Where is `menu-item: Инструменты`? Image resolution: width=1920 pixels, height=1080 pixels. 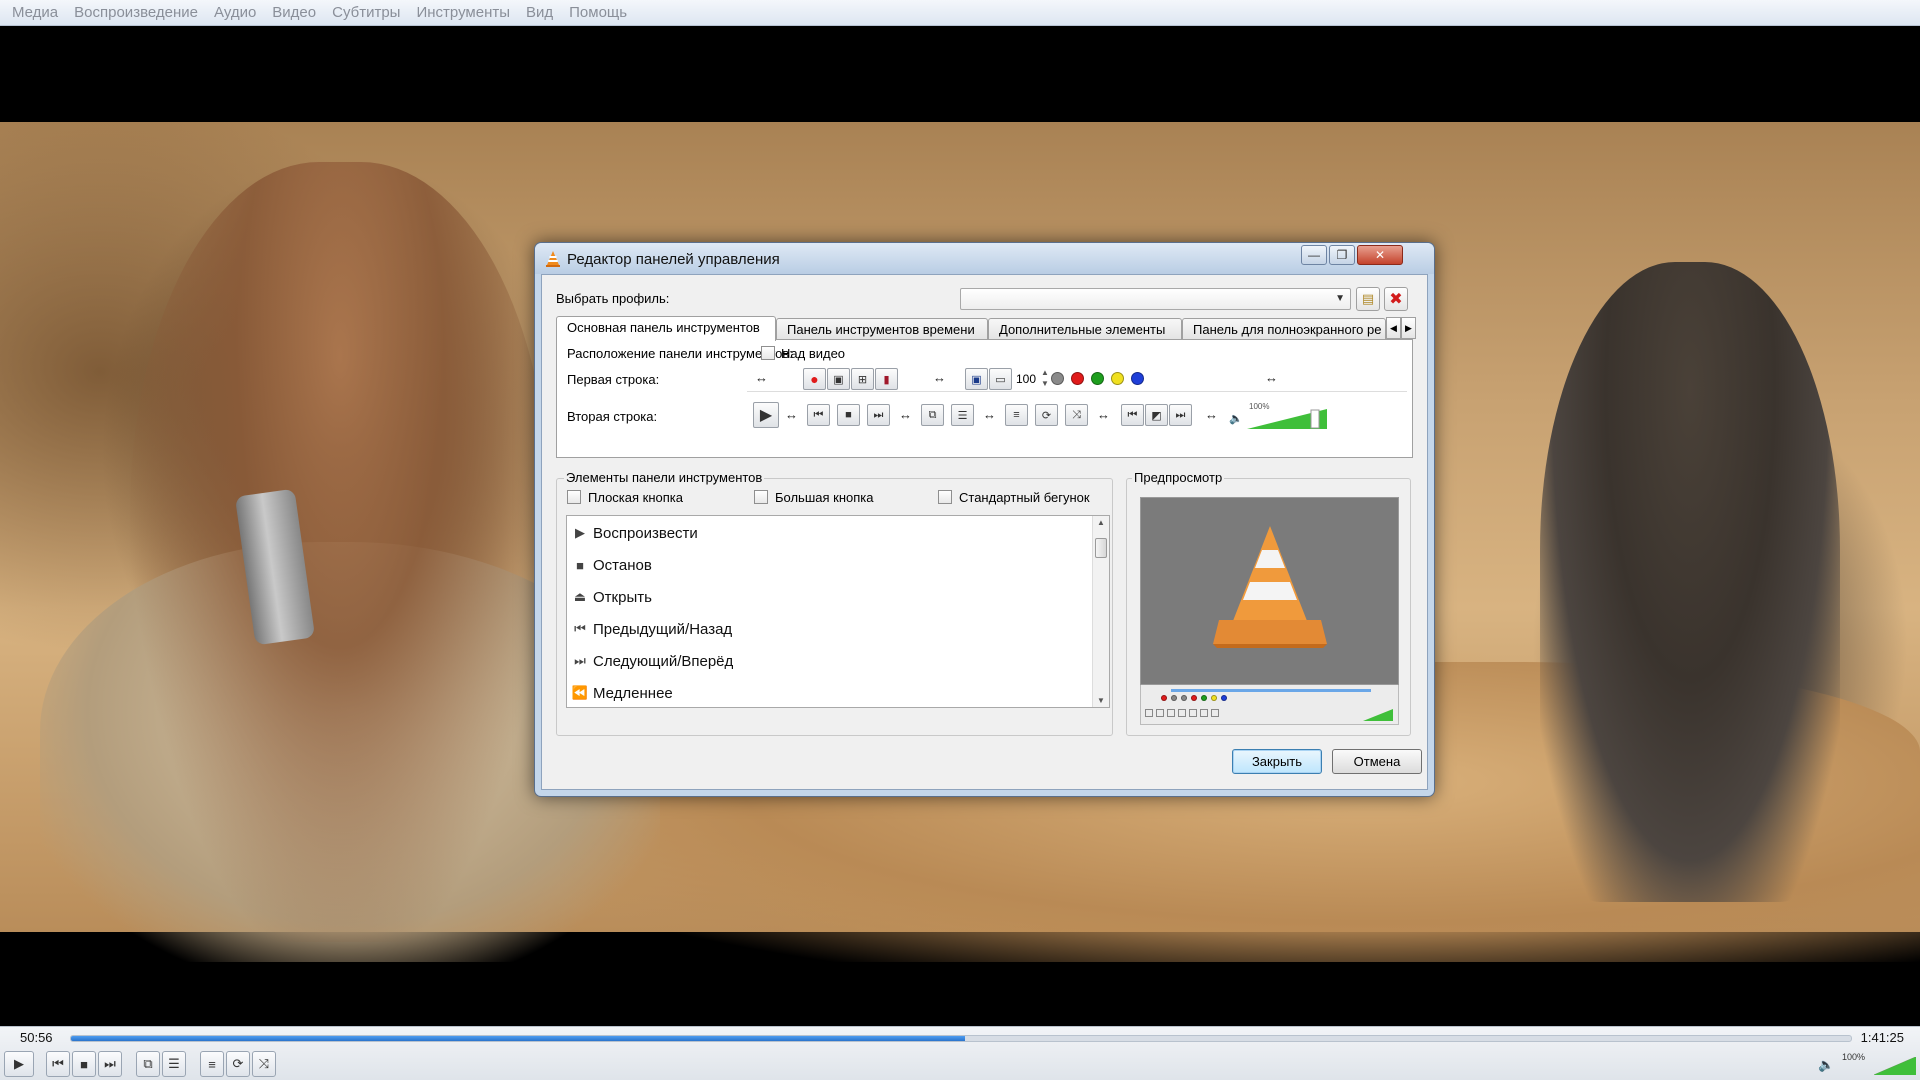
menu-item: Инструменты is located at coordinates (463, 13).